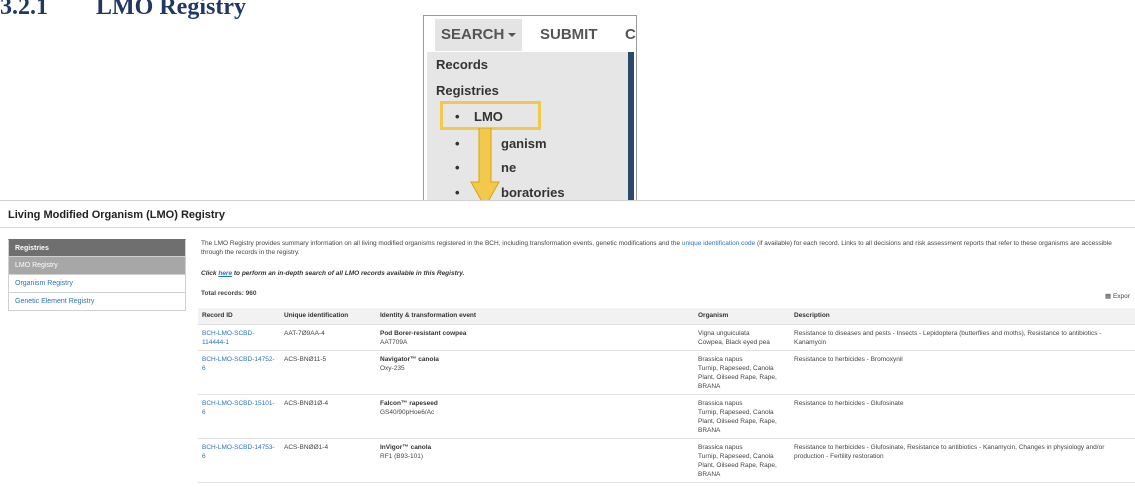 This screenshot has height=496, width=1135. Describe the element at coordinates (238, 452) in the screenshot. I see `record-id-link: BCH-LMO-SCBD-14753-6` at that location.